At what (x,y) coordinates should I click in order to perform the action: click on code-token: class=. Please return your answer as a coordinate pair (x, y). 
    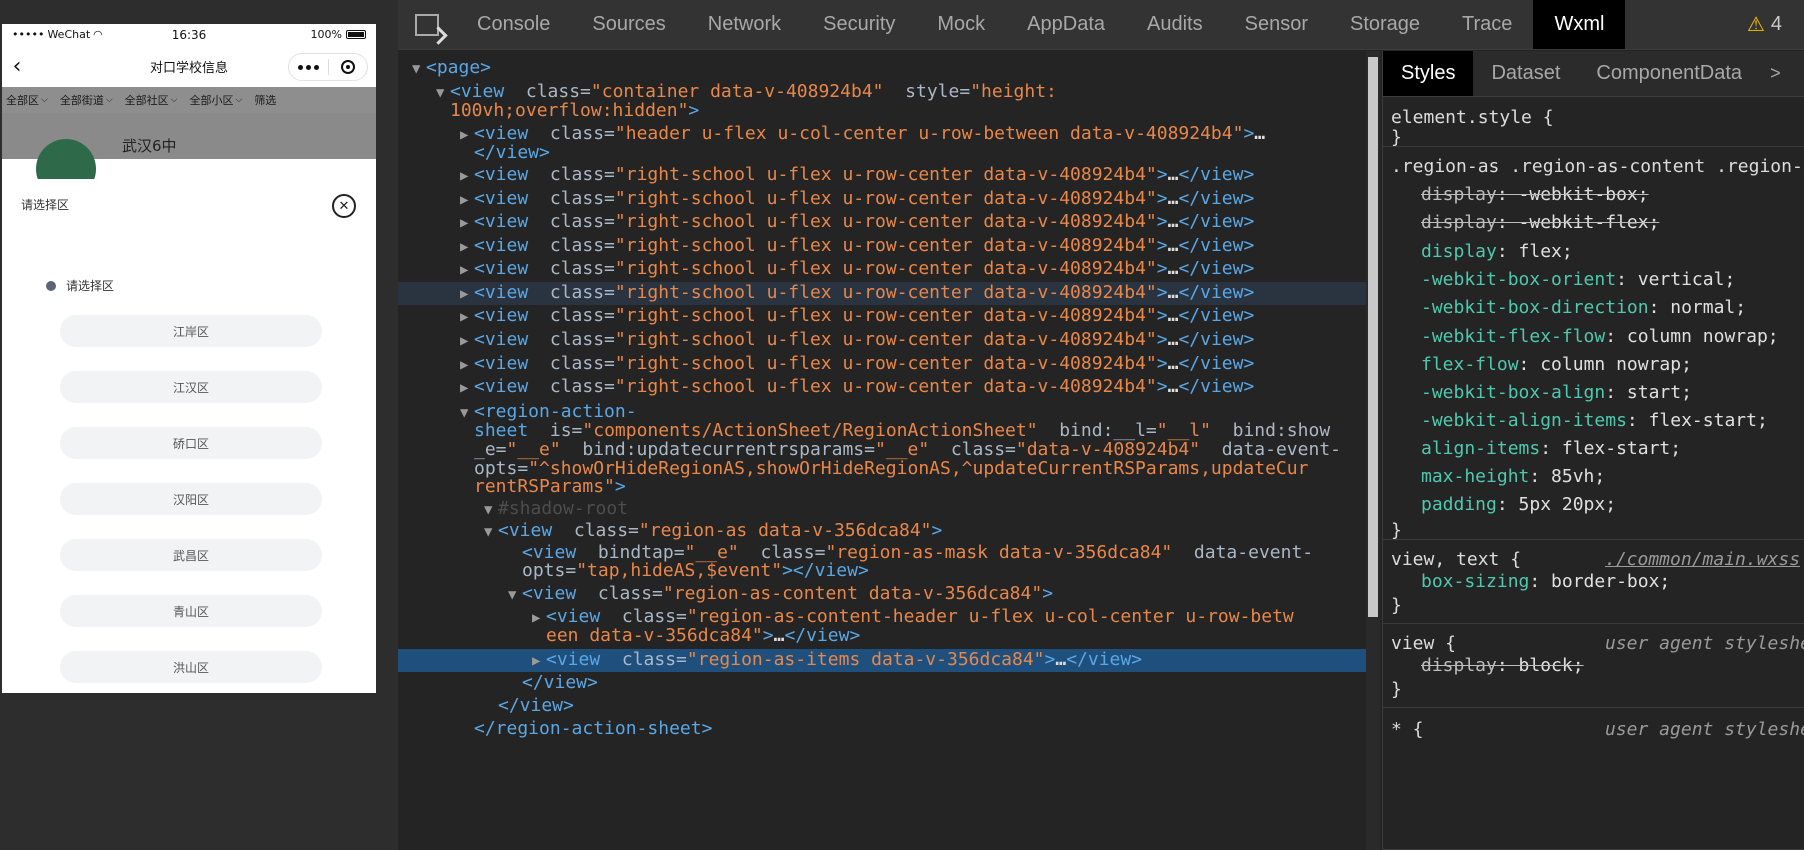
    Looking at the image, I should click on (625, 593).